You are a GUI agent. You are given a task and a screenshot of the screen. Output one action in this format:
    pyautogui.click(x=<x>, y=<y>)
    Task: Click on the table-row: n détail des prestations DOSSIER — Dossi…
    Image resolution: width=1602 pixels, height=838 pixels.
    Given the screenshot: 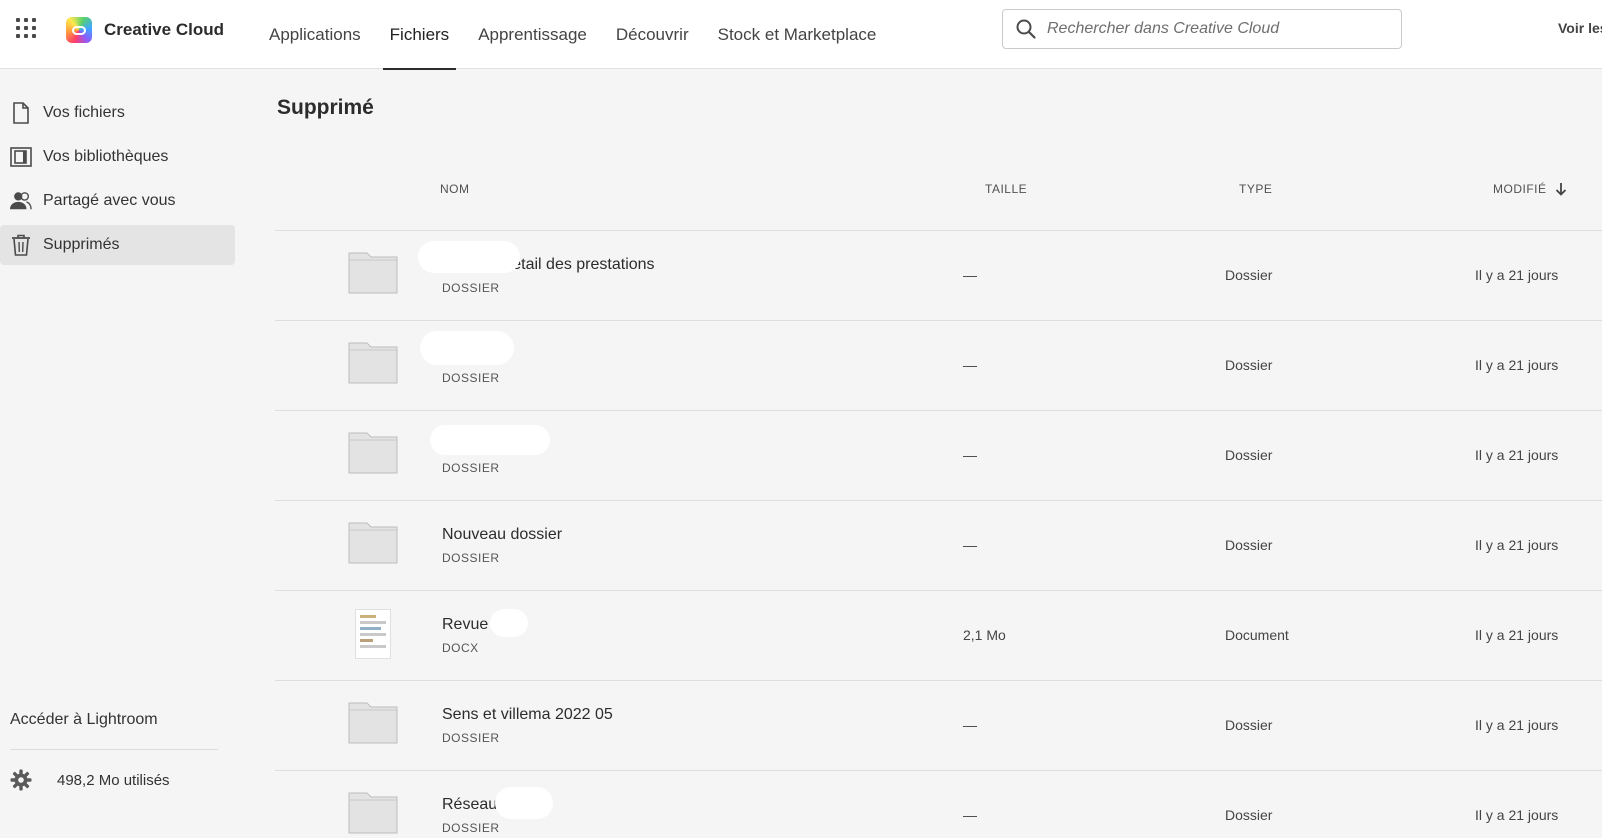 What is the action you would take?
    pyautogui.click(x=938, y=276)
    